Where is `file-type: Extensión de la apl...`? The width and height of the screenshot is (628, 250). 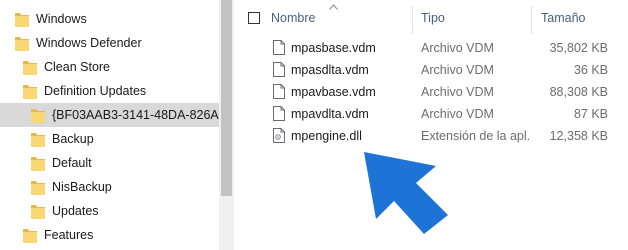 file-type: Extensión de la apl... is located at coordinates (476, 136).